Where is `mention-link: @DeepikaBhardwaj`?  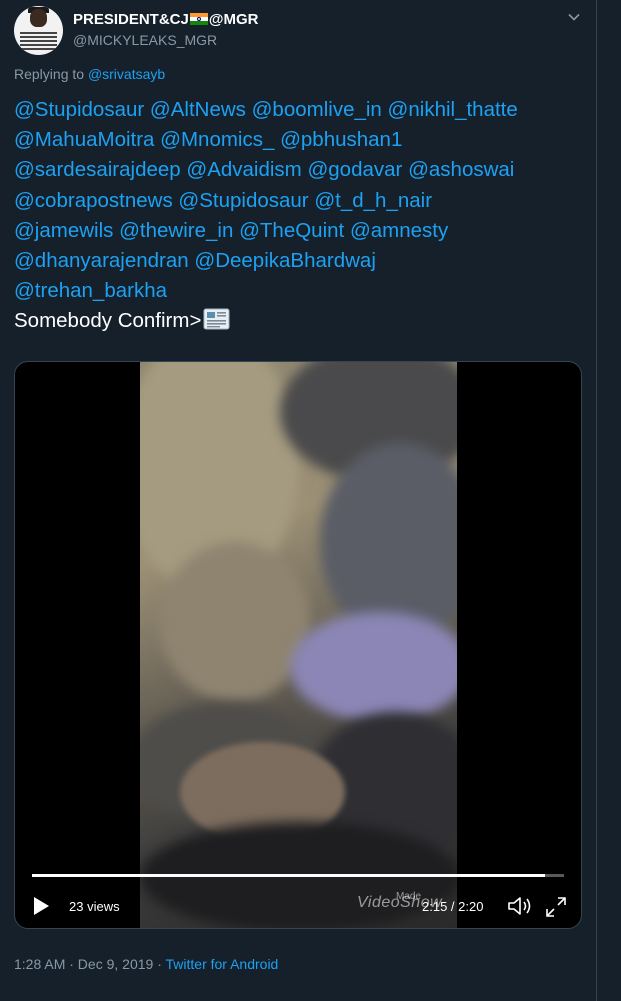
mention-link: @DeepikaBhardwaj is located at coordinates (285, 260).